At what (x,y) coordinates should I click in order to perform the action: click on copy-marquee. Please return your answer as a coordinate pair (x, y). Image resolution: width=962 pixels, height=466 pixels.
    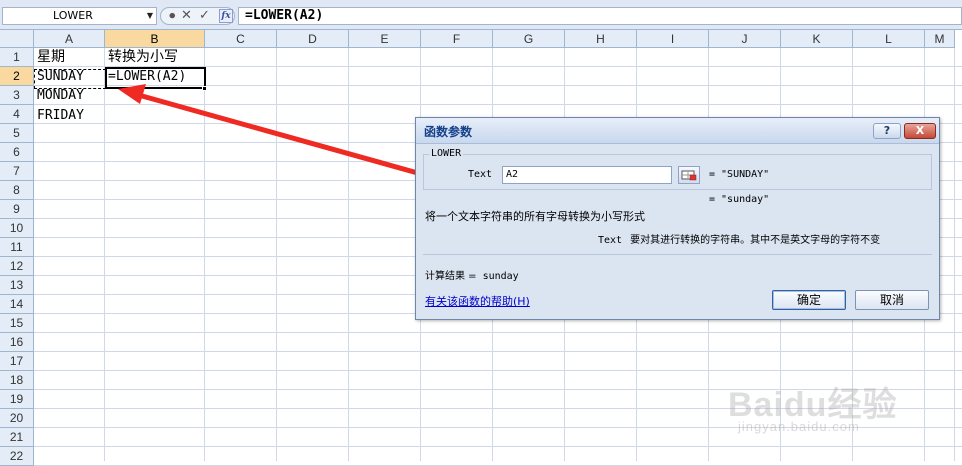
    Looking at the image, I should click on (70, 79).